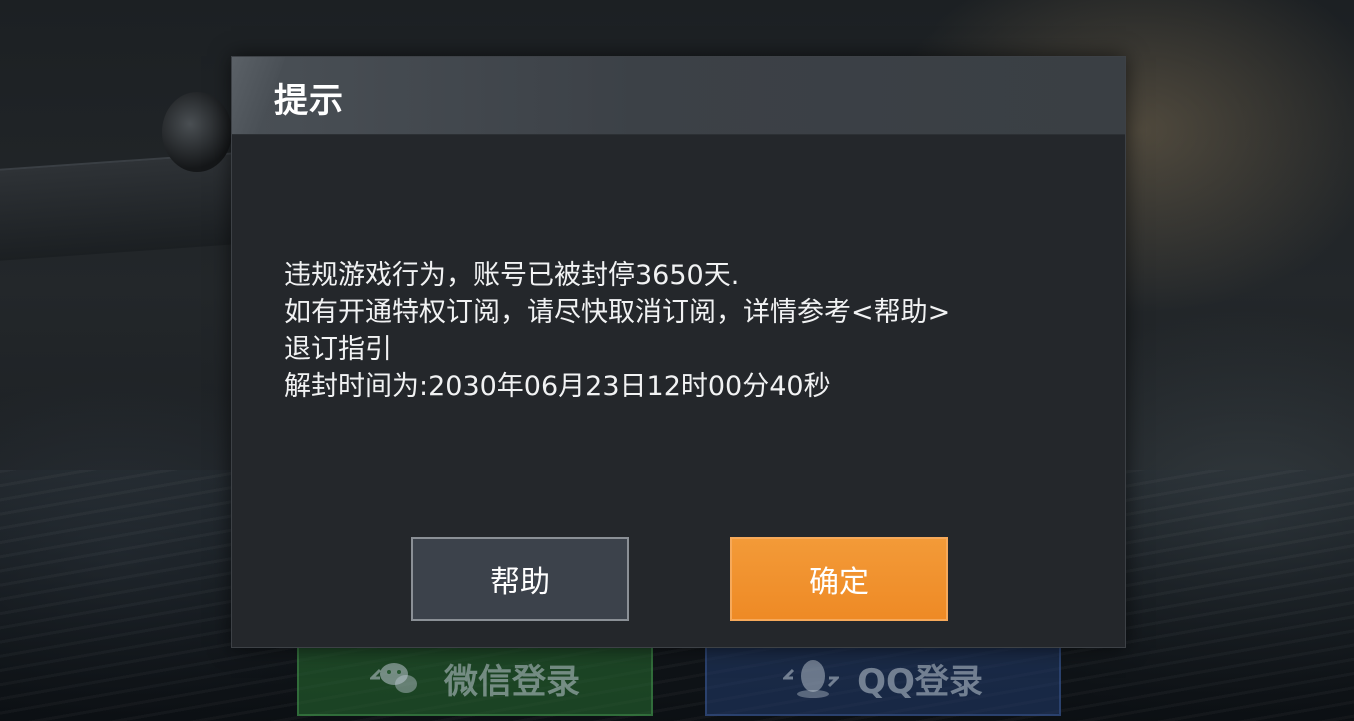  I want to click on help-button: 帮助, so click(520, 579).